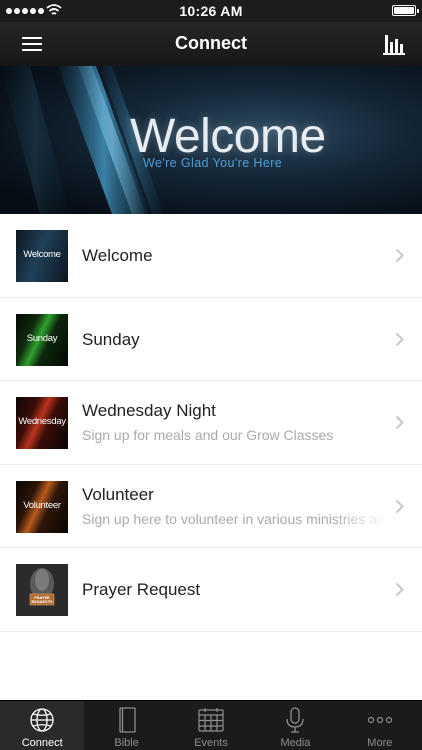 This screenshot has height=750, width=422. I want to click on battery-icon, so click(405, 10).